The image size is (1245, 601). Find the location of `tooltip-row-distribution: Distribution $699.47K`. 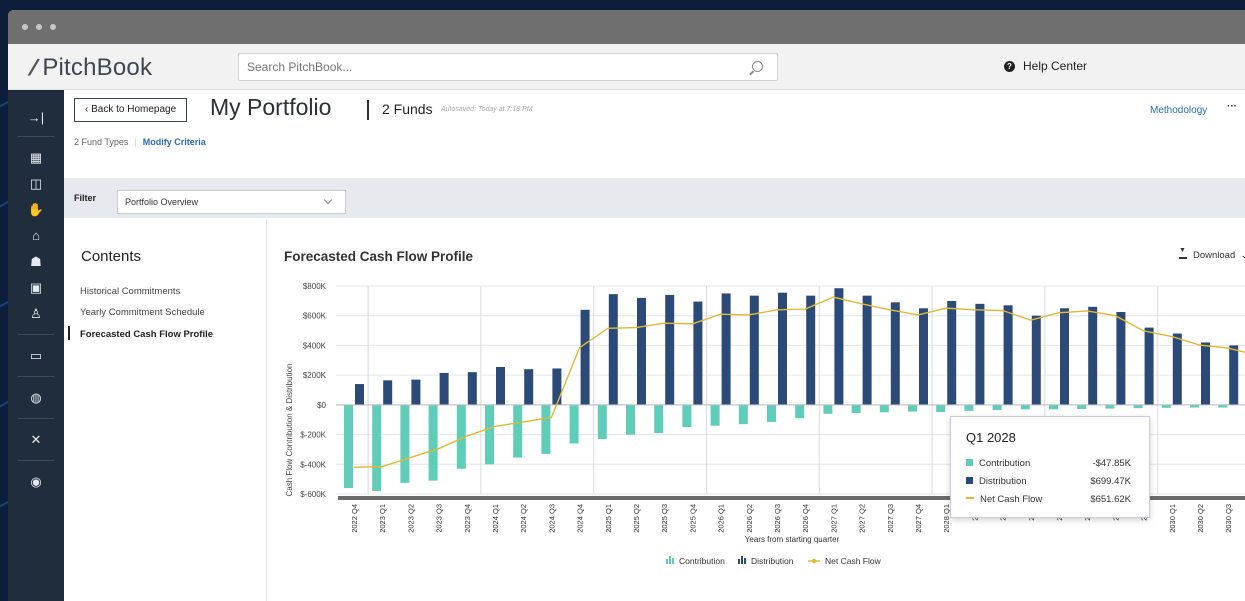

tooltip-row-distribution: Distribution $699.47K is located at coordinates (1053, 481).